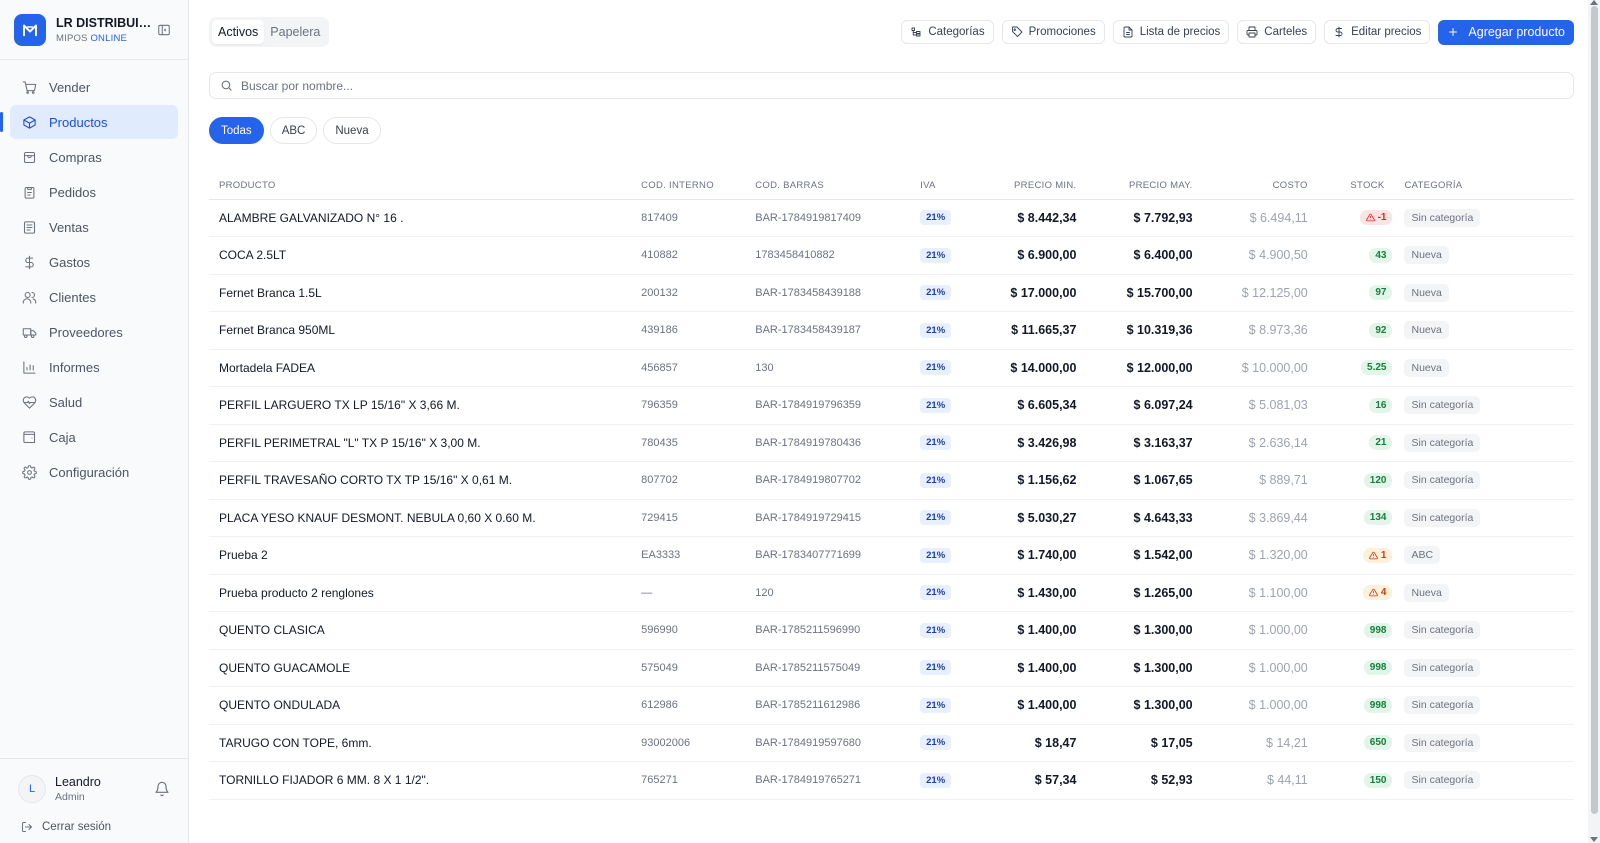 The height and width of the screenshot is (843, 1600). I want to click on tab-papelera: Papelera, so click(295, 32).